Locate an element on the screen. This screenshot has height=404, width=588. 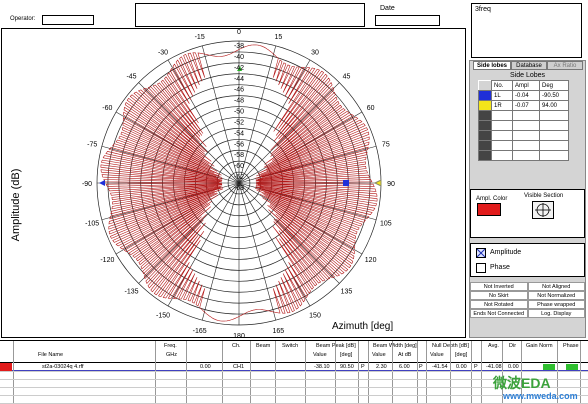
date-label: Date is located at coordinates (387, 8).